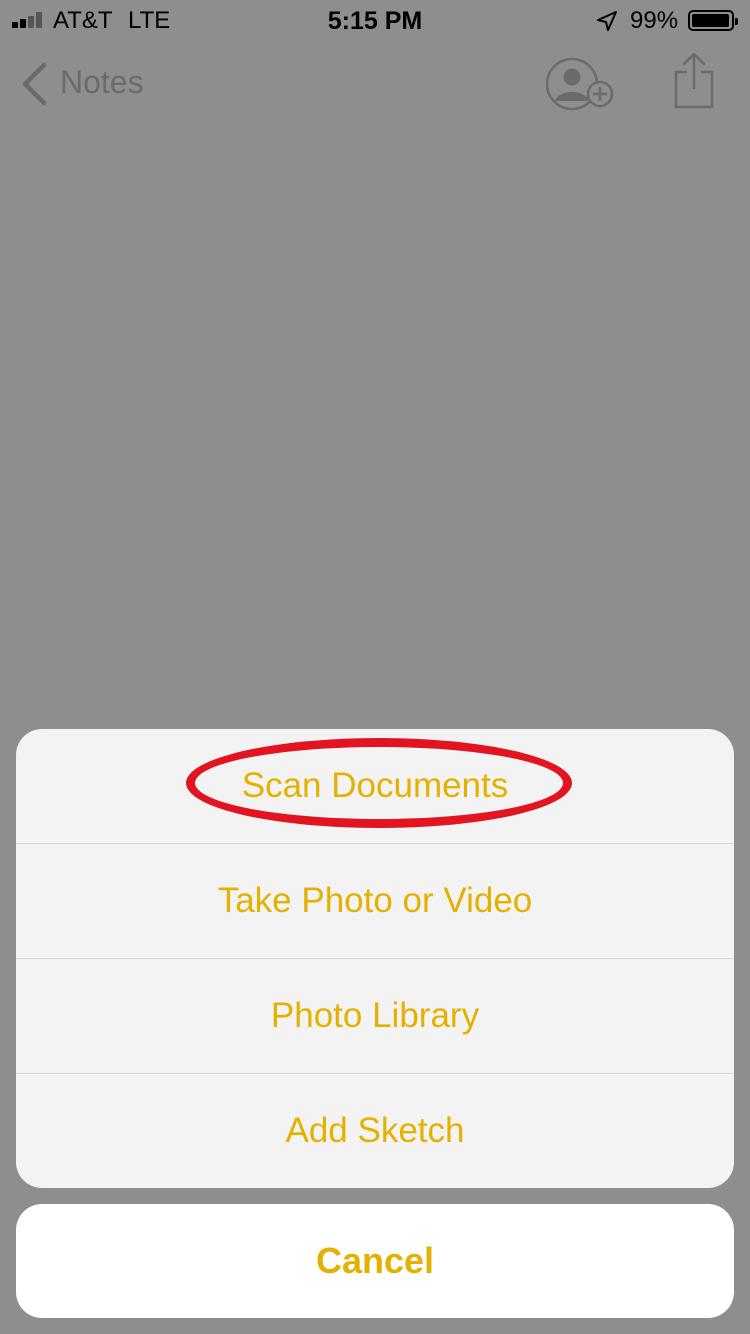  What do you see at coordinates (379, 783) in the screenshot?
I see `highlight-annotation-ring` at bounding box center [379, 783].